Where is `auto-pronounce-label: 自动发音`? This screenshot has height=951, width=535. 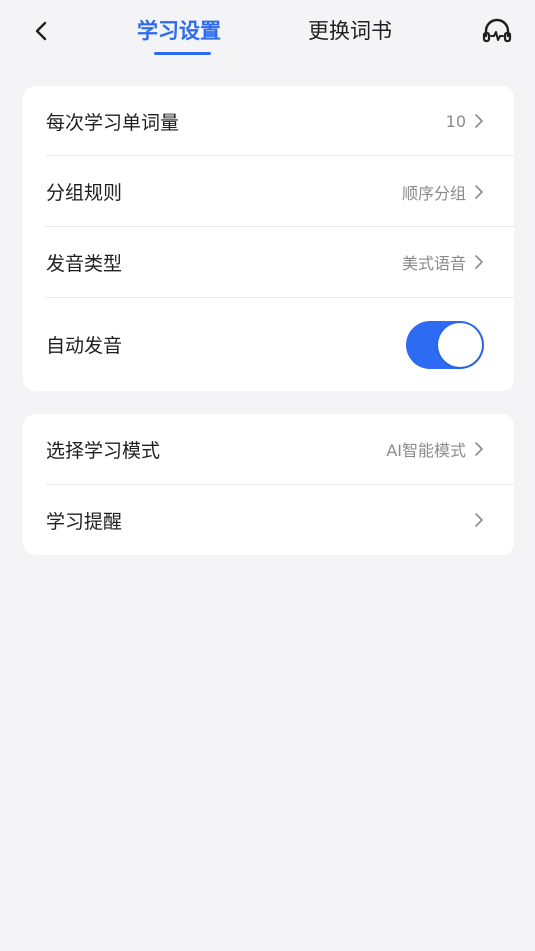 auto-pronounce-label: 自动发音 is located at coordinates (84, 346).